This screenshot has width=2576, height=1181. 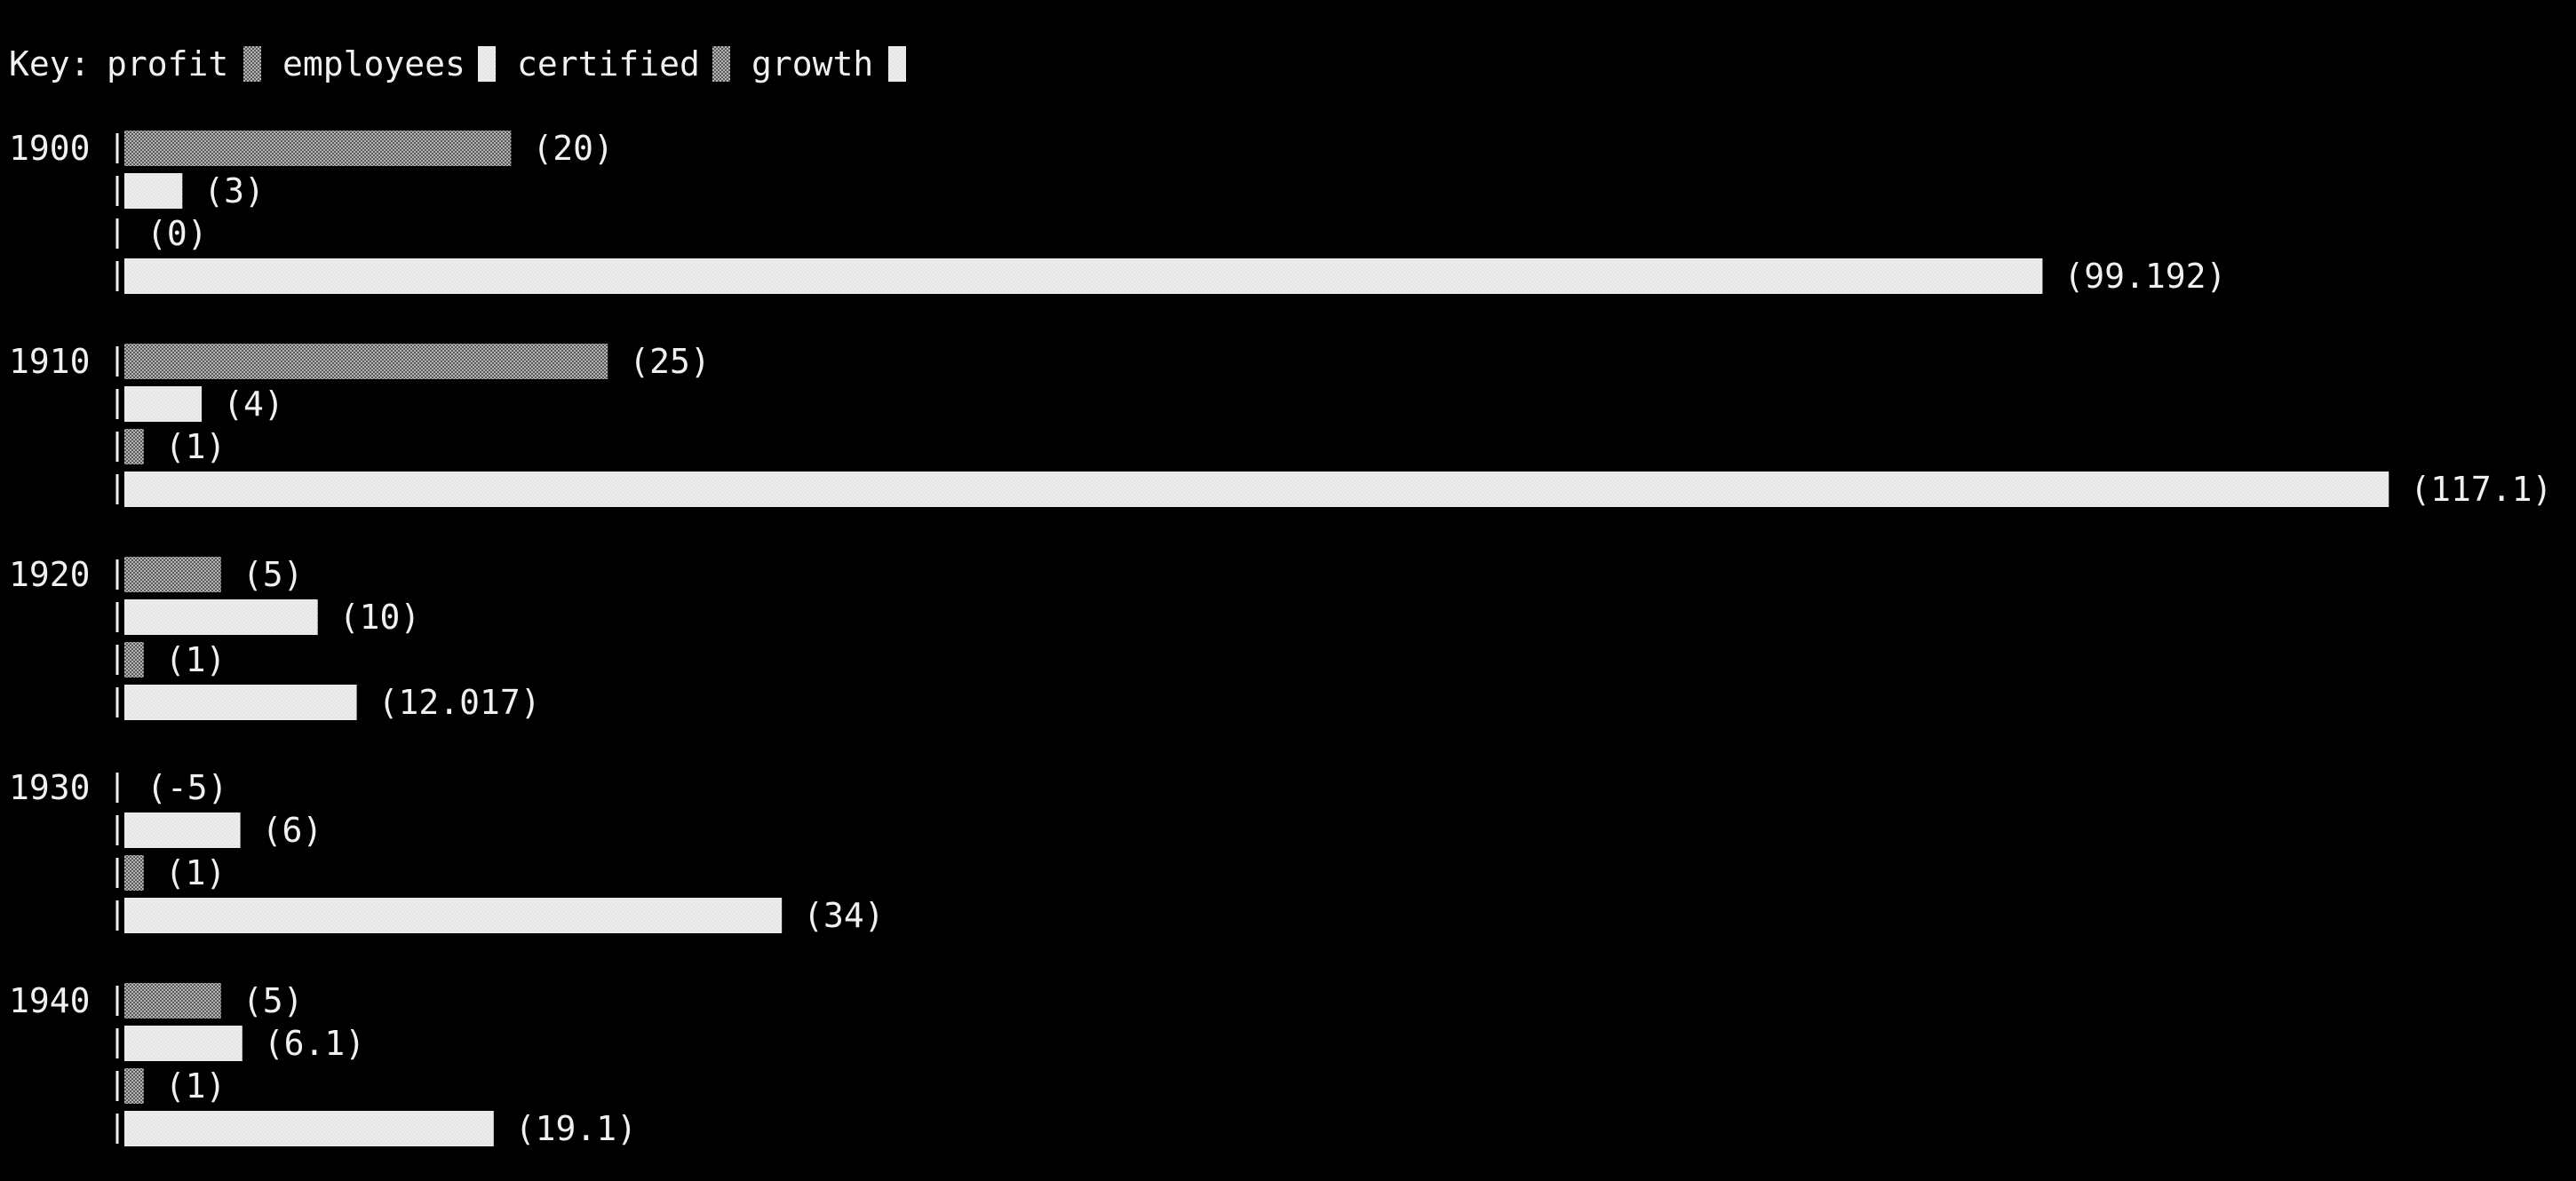 What do you see at coordinates (721, 64) in the screenshot?
I see `legend-swatch-certified` at bounding box center [721, 64].